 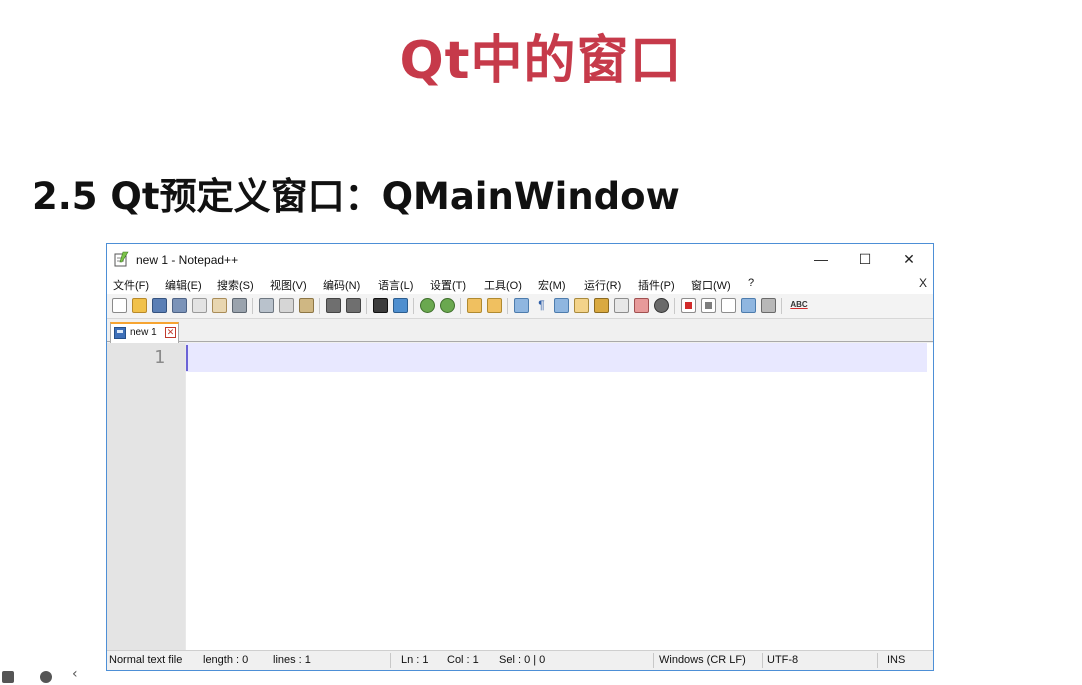 What do you see at coordinates (185, 496) in the screenshot?
I see `fold-margin` at bounding box center [185, 496].